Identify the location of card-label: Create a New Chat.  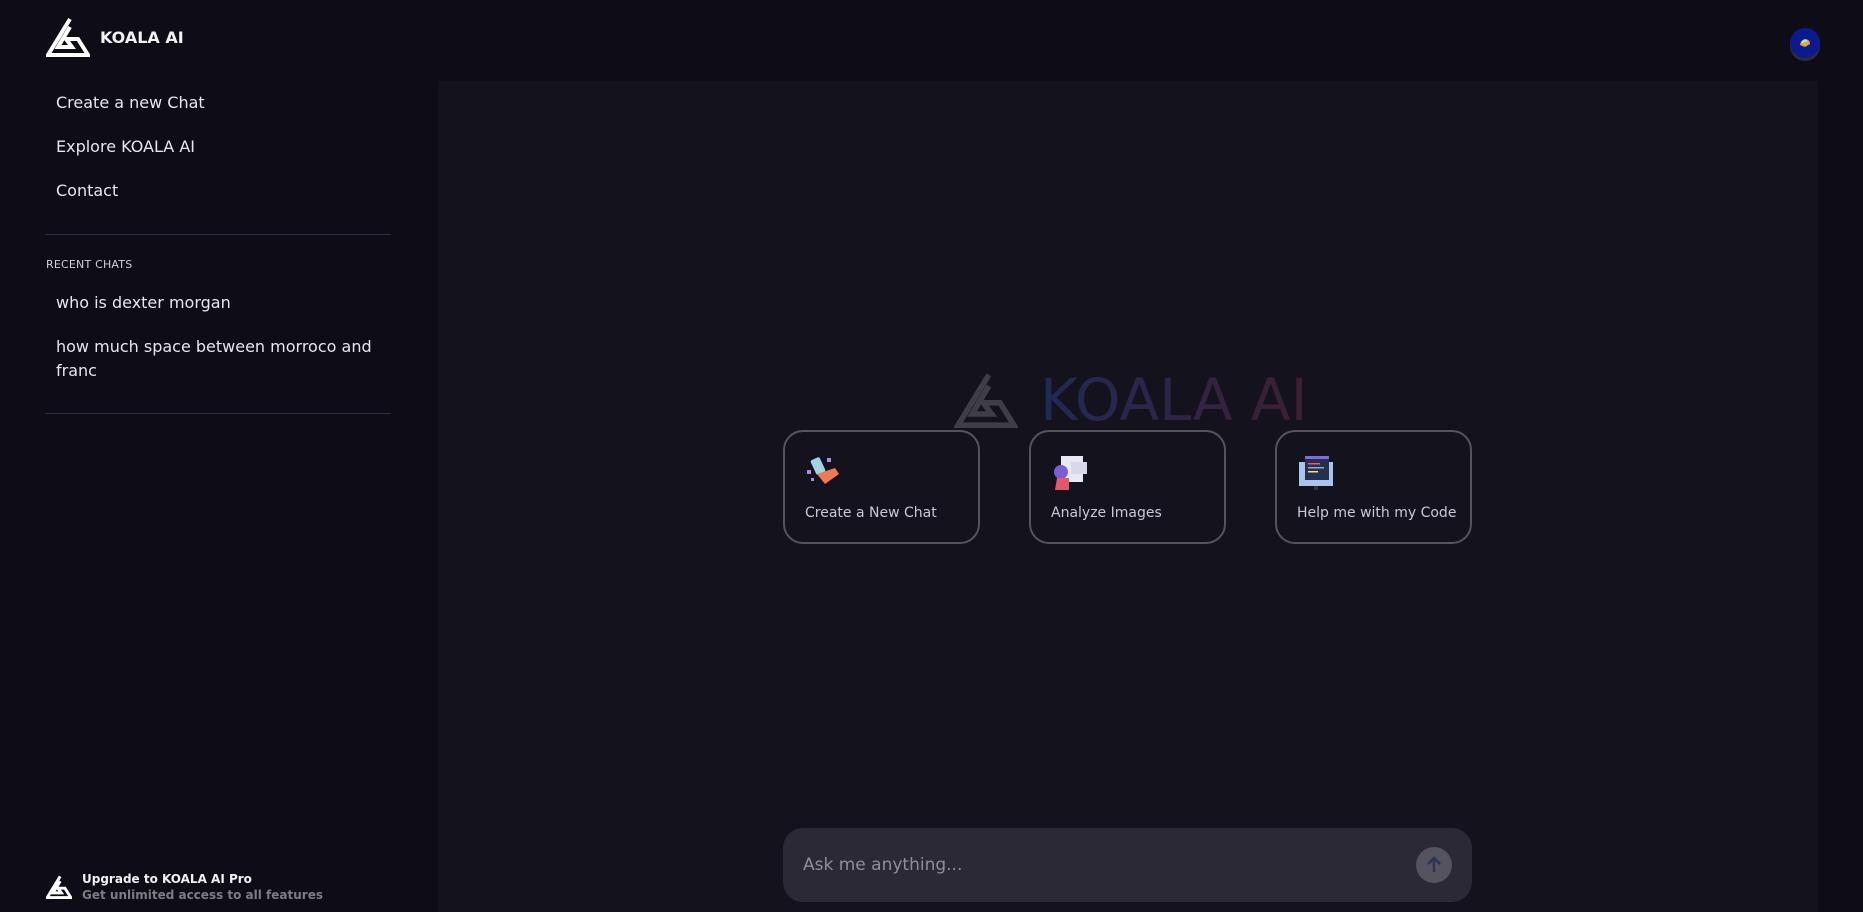
(871, 513).